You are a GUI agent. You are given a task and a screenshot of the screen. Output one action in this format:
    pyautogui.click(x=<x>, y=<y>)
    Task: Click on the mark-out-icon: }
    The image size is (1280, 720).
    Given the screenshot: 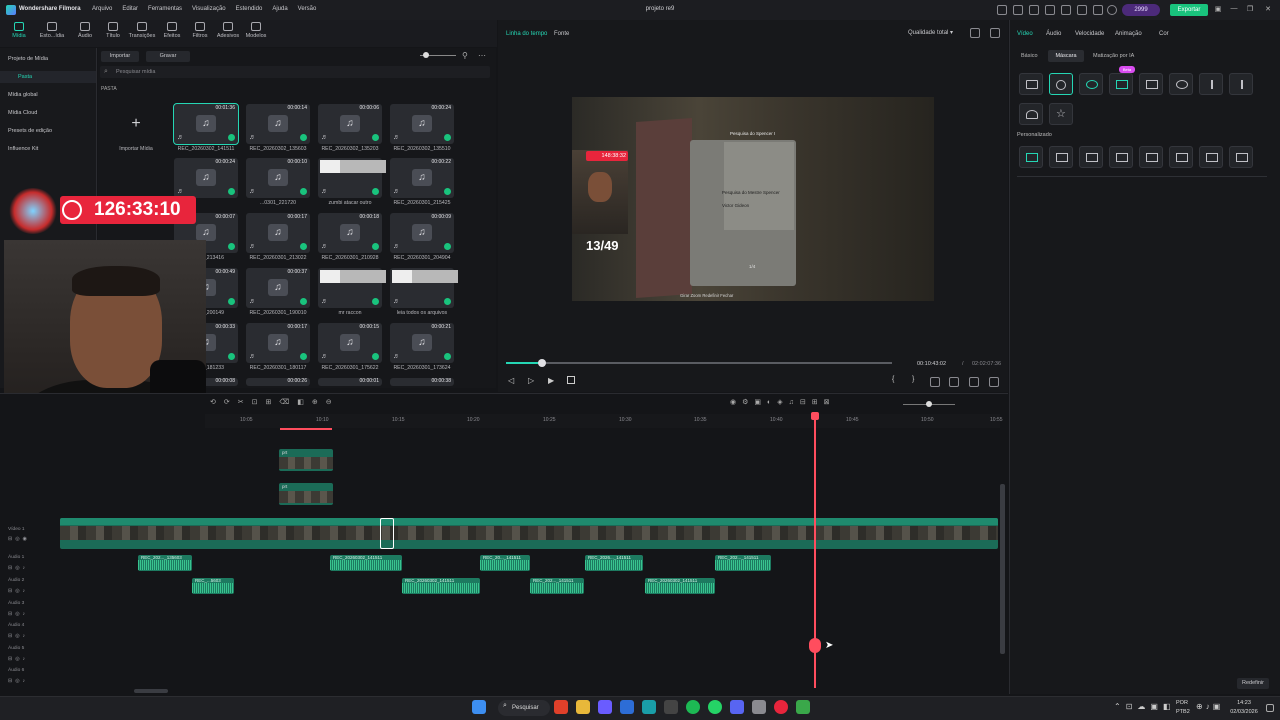 What is the action you would take?
    pyautogui.click(x=913, y=379)
    